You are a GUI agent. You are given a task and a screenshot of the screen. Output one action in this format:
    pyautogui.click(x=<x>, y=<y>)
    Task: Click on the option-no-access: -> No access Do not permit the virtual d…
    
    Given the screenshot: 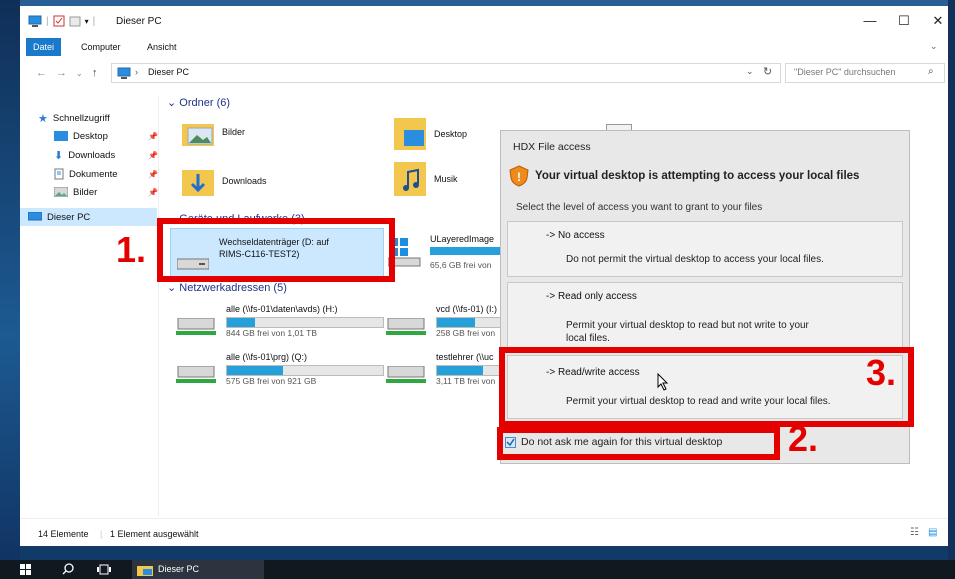 What is the action you would take?
    pyautogui.click(x=705, y=249)
    